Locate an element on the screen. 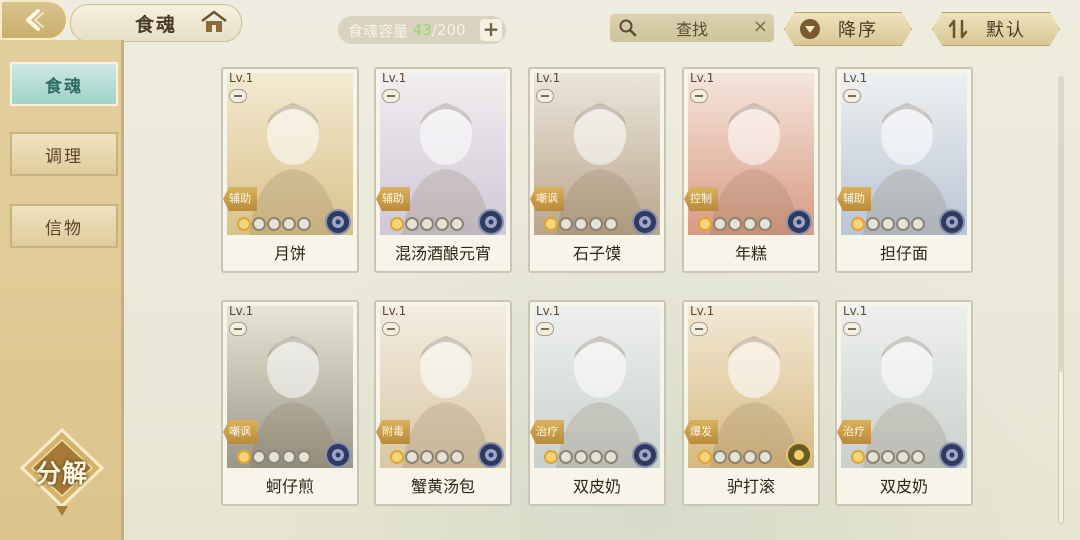  tab-seasoning: 调理 is located at coordinates (64, 154).